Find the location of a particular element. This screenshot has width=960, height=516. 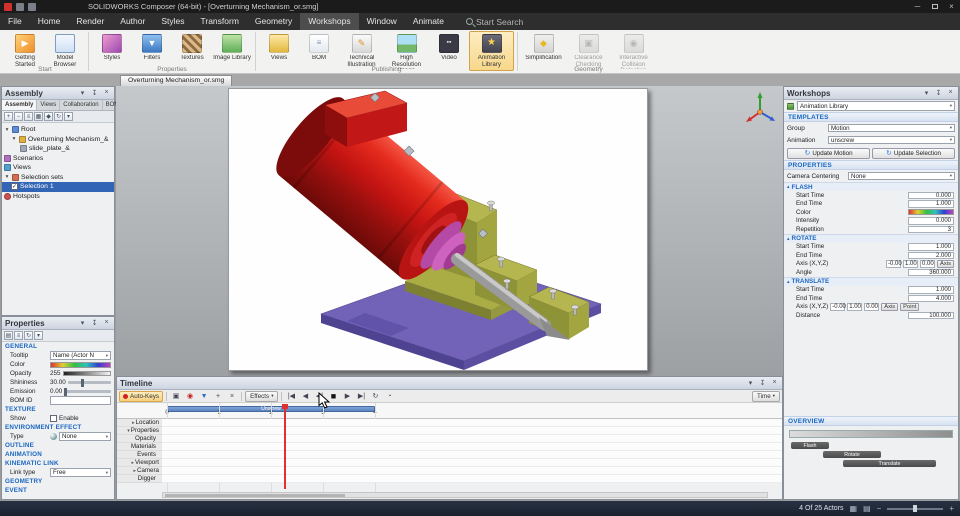

tree-item-mechanism: ▾ Overturning Mechanism_& is located at coordinates (58, 140).